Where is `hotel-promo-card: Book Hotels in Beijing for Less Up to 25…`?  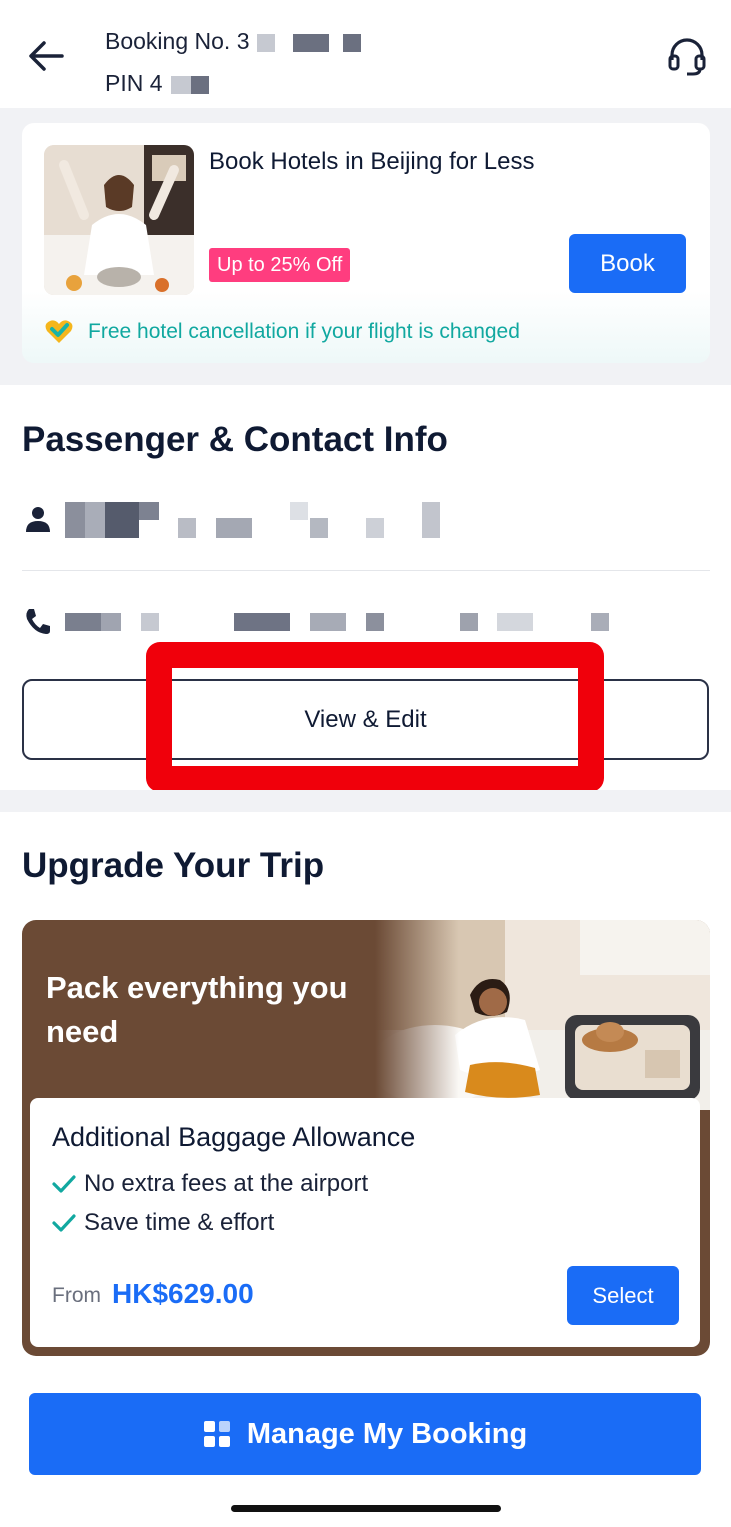
hotel-promo-card: Book Hotels in Beijing for Less Up to 25… is located at coordinates (366, 243).